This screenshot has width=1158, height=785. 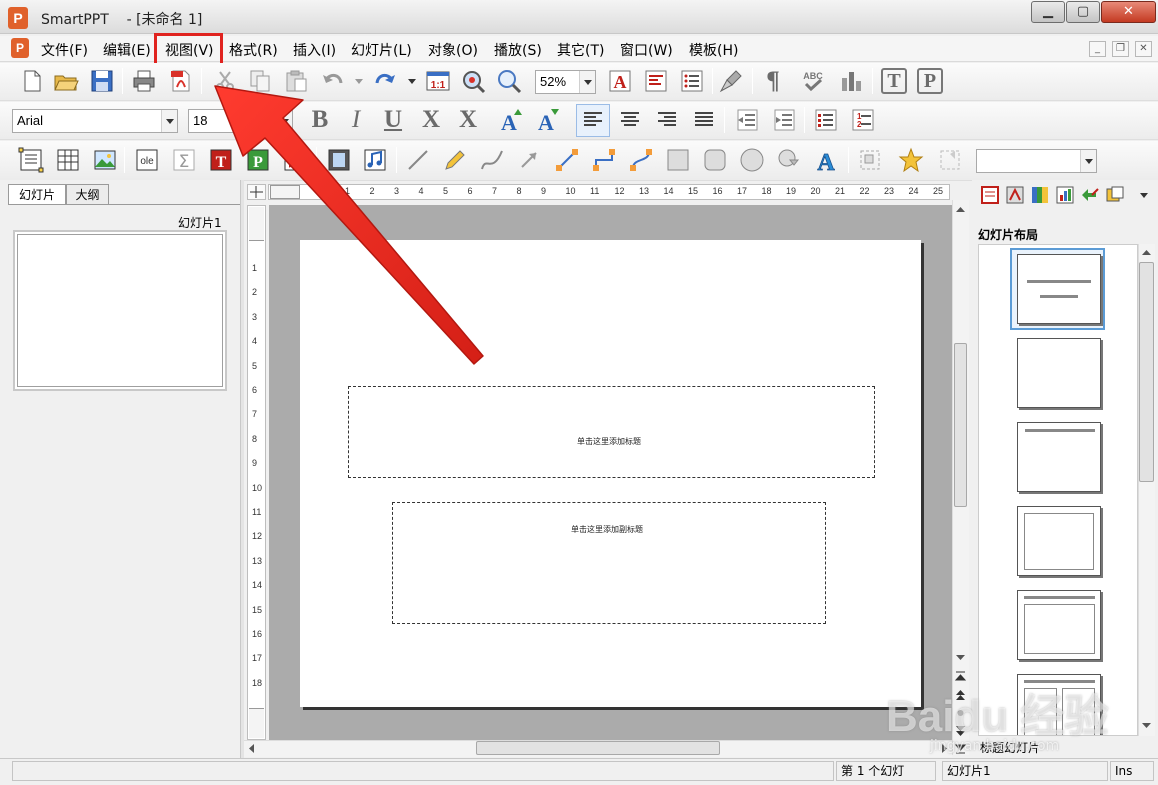 I want to click on tab-slides: 幻灯片, so click(x=37, y=194).